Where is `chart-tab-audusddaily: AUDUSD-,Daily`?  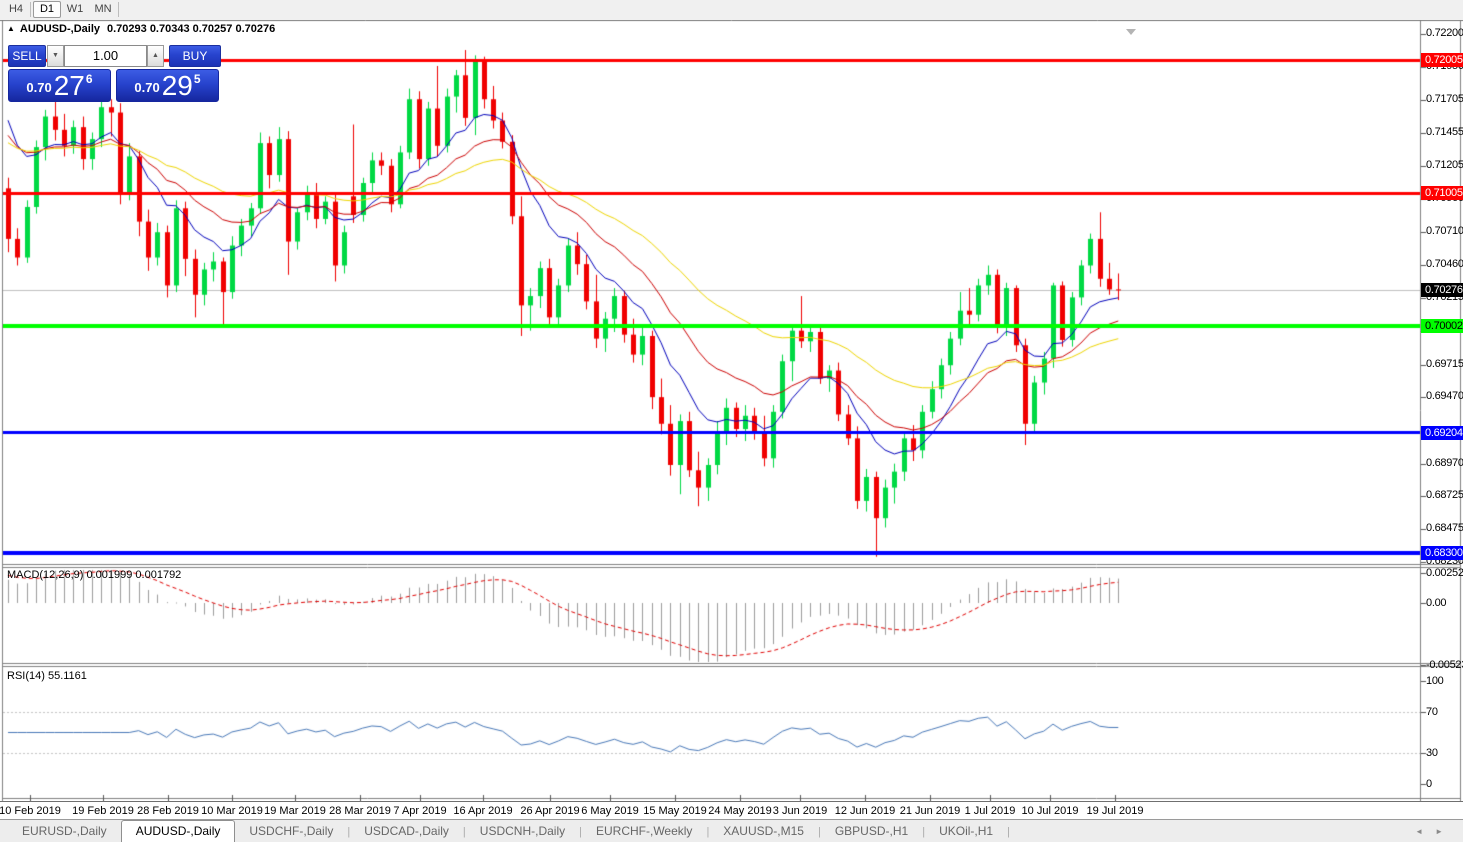 chart-tab-audusddaily: AUDUSD-,Daily is located at coordinates (178, 831).